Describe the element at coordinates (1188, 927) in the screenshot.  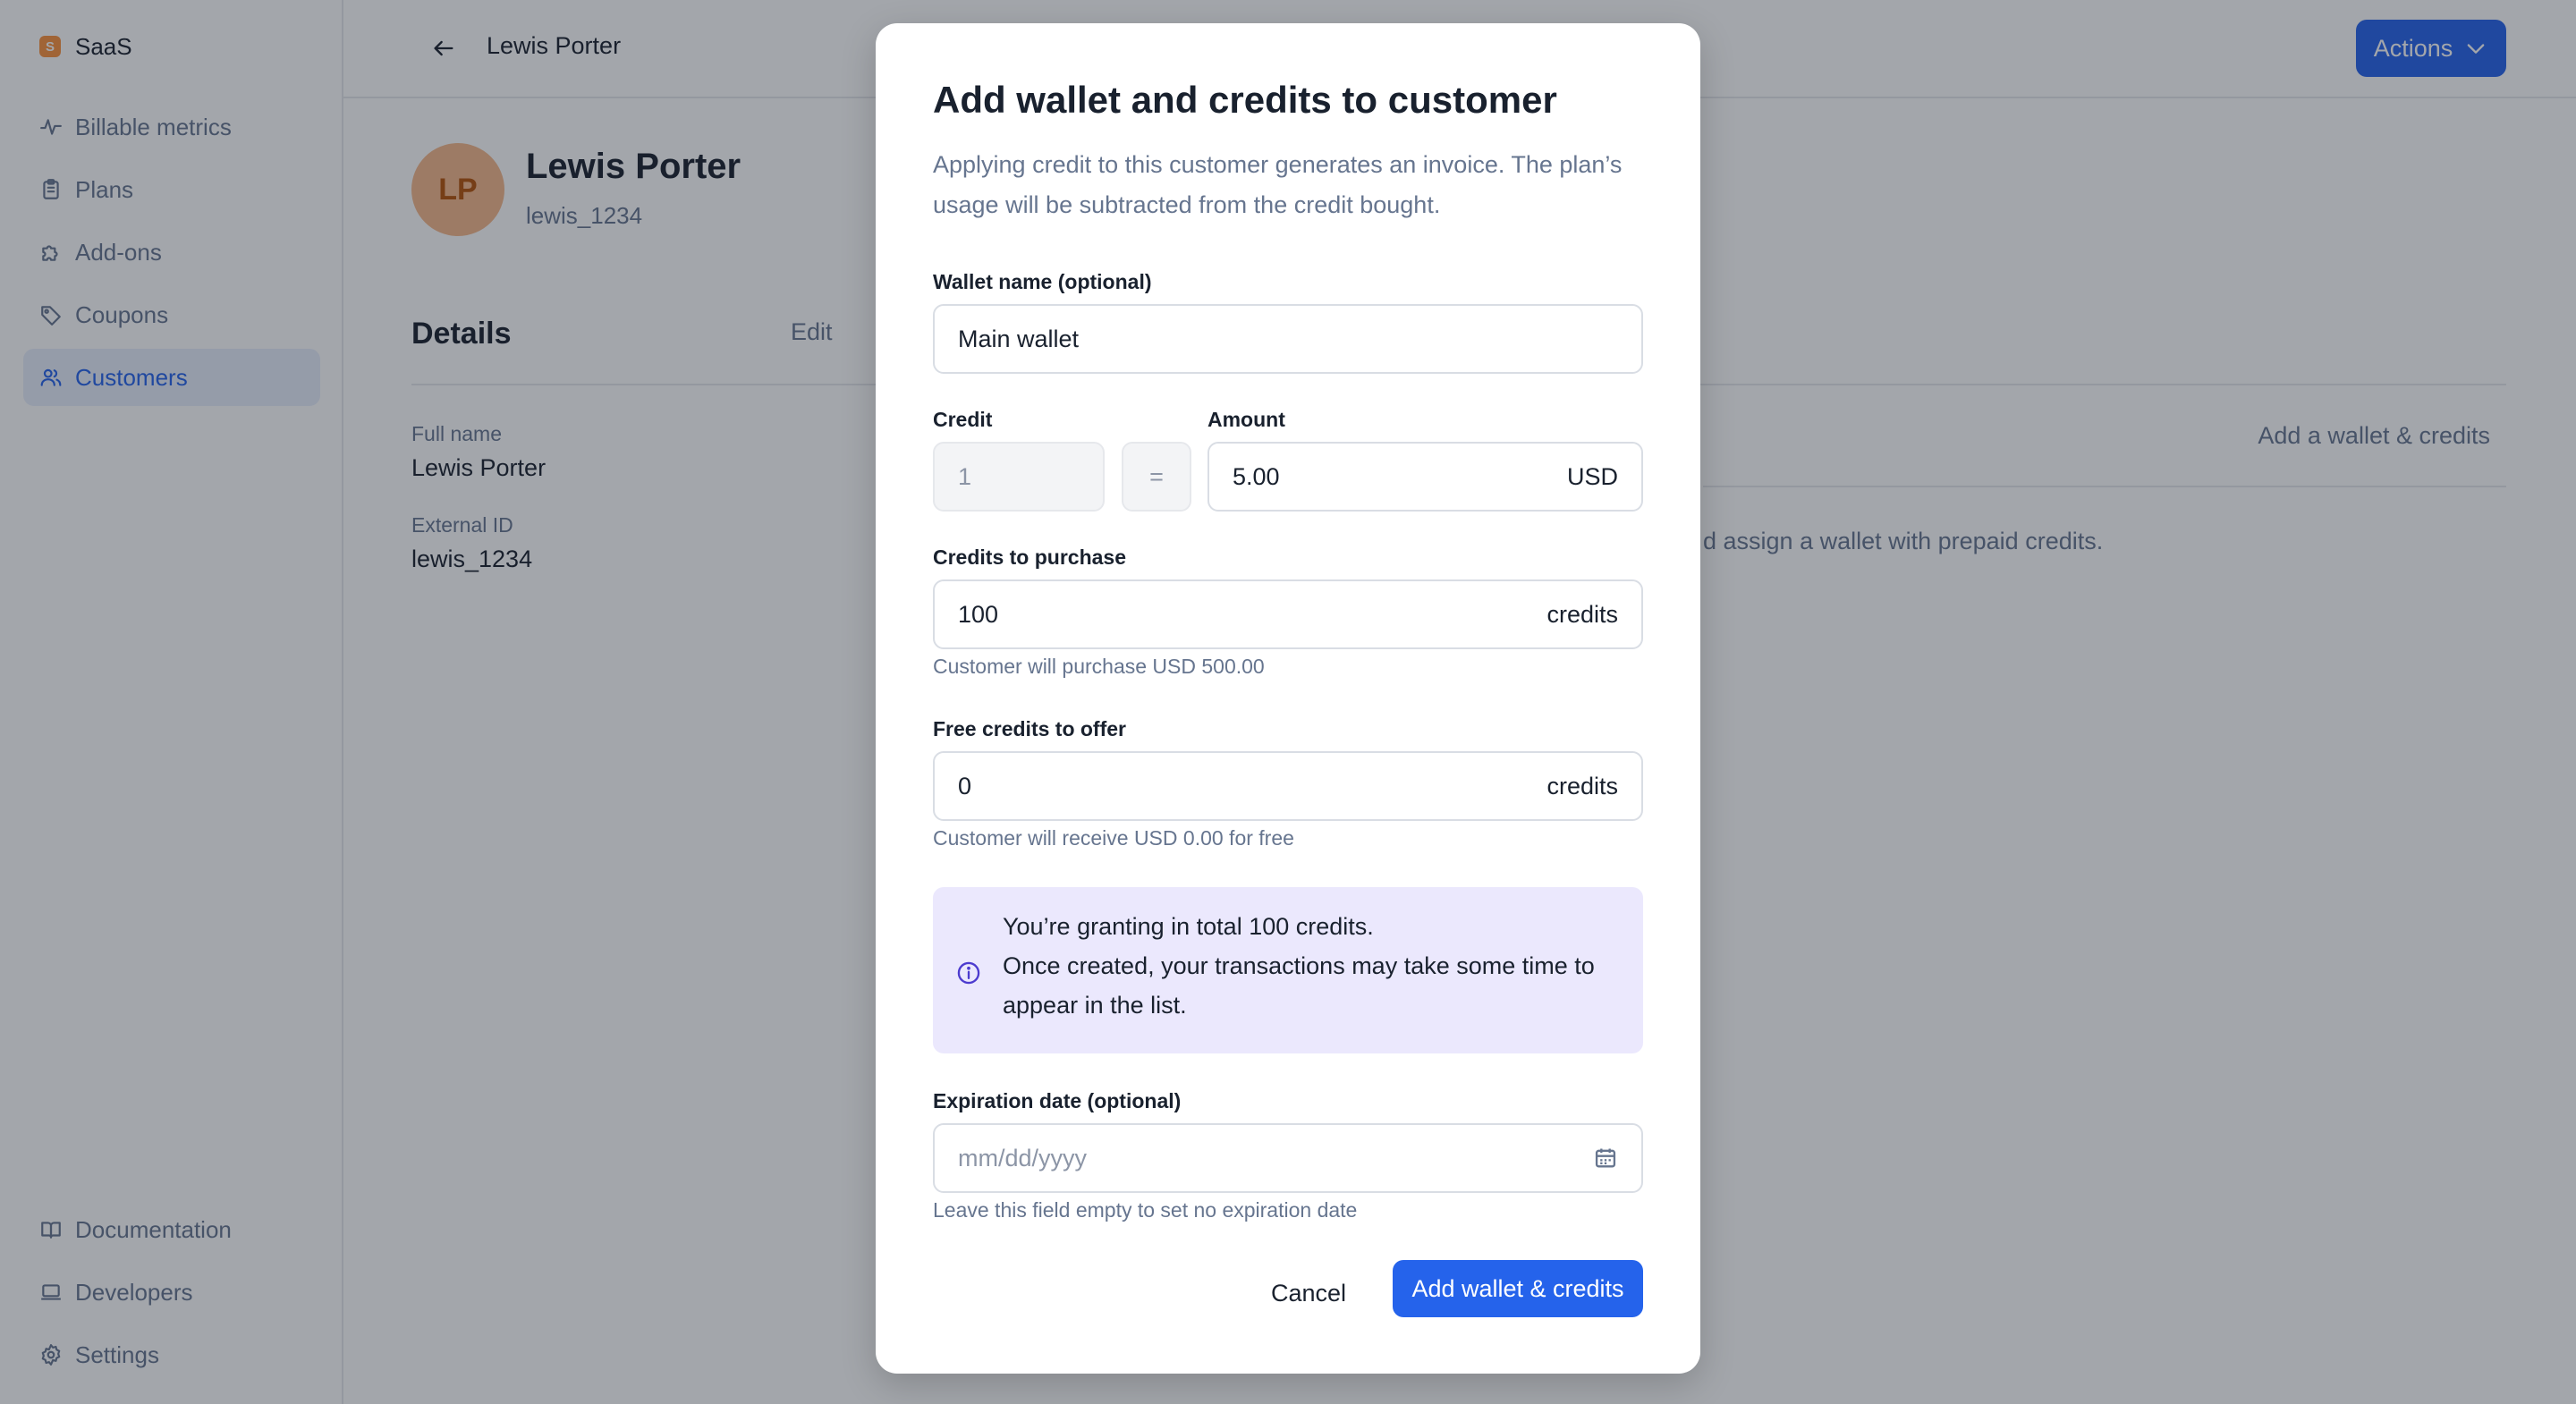
I see `info-line-1: You’re granting in total 100 credits.` at that location.